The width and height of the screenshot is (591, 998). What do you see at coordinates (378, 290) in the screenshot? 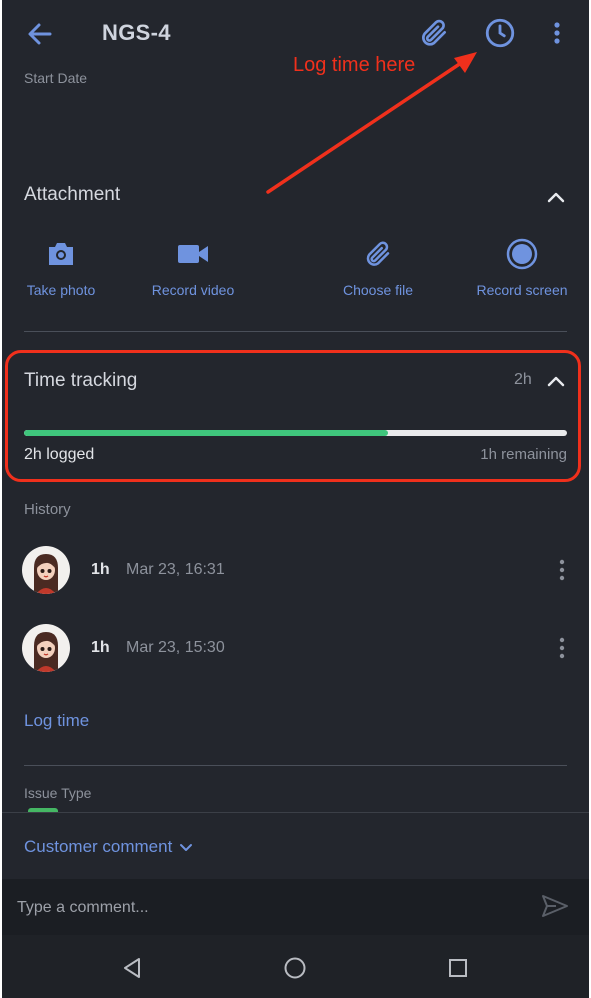
I see `choose-file-label: Choose file` at bounding box center [378, 290].